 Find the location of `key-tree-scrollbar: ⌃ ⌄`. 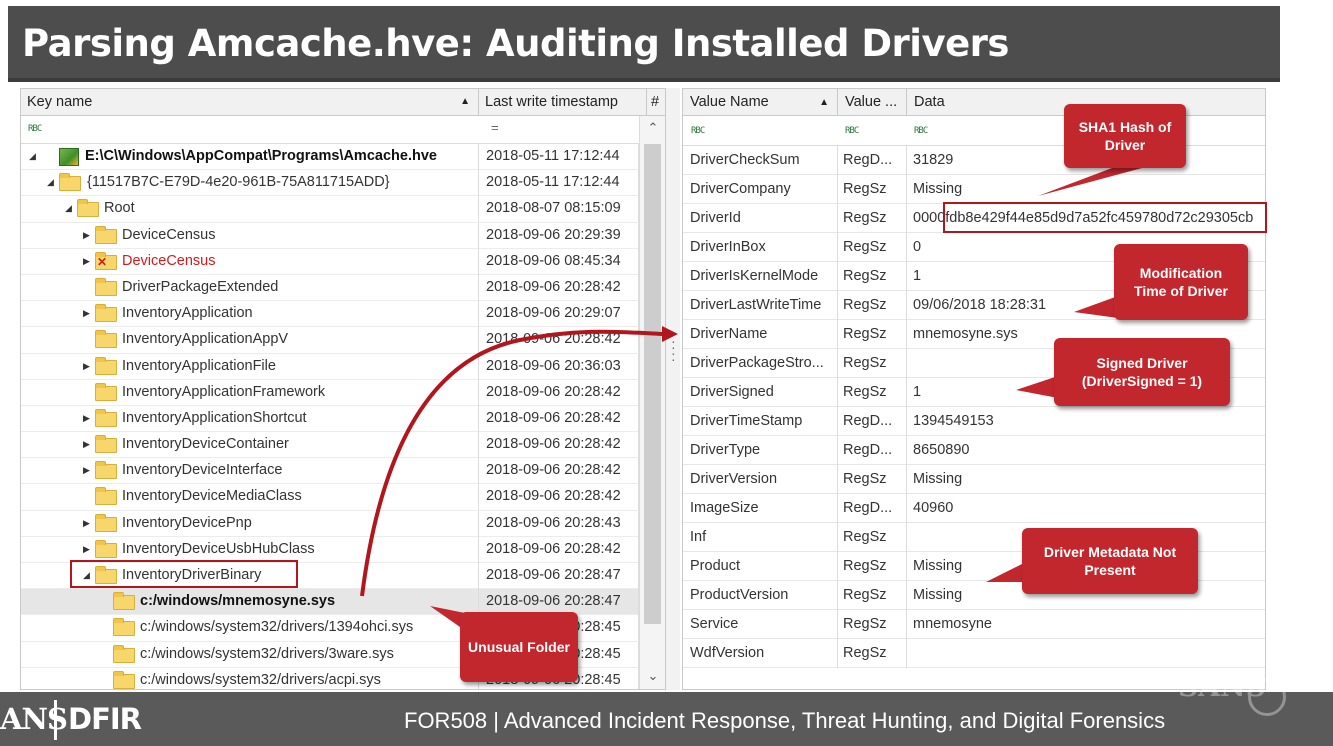

key-tree-scrollbar: ⌃ ⌄ is located at coordinates (652, 402).